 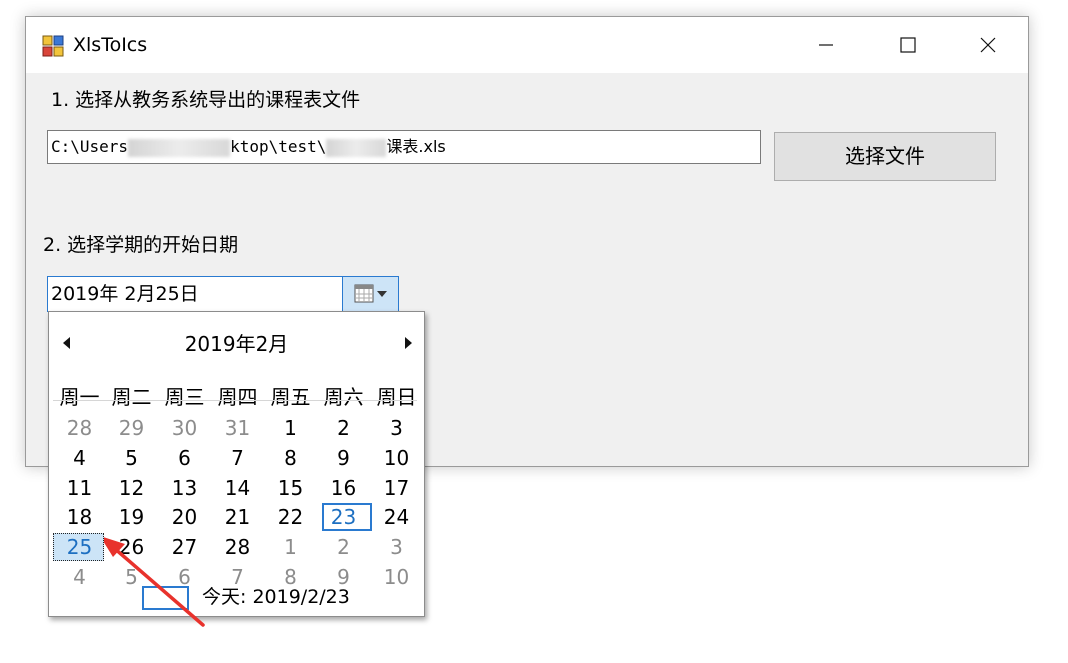 I want to click on calendar-day: 11, so click(x=79, y=488).